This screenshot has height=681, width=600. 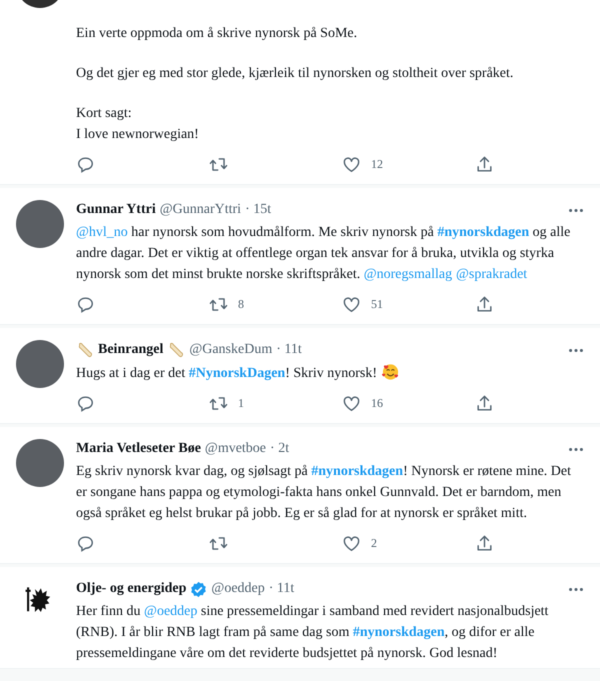 What do you see at coordinates (313, 633) in the screenshot?
I see `tweet-text: Her finn du @oeddep sine pressemeldingar i samband med revidert nasjonalbudsjett (RNB). I år blir RNB lagt fram på same dag som #nynorskdagen, og difor er alle pressemeldingane våre om det reviderte budsjettet på nynorsk. God lesnad!` at bounding box center [313, 633].